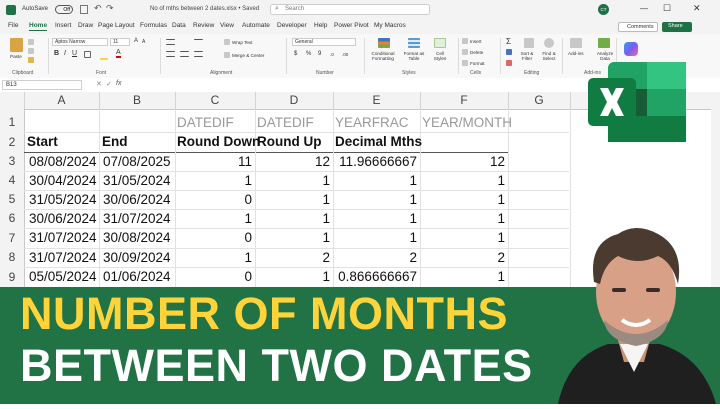 The height and width of the screenshot is (409, 720). What do you see at coordinates (227, 42) in the screenshot?
I see `wrap-text-icon` at bounding box center [227, 42].